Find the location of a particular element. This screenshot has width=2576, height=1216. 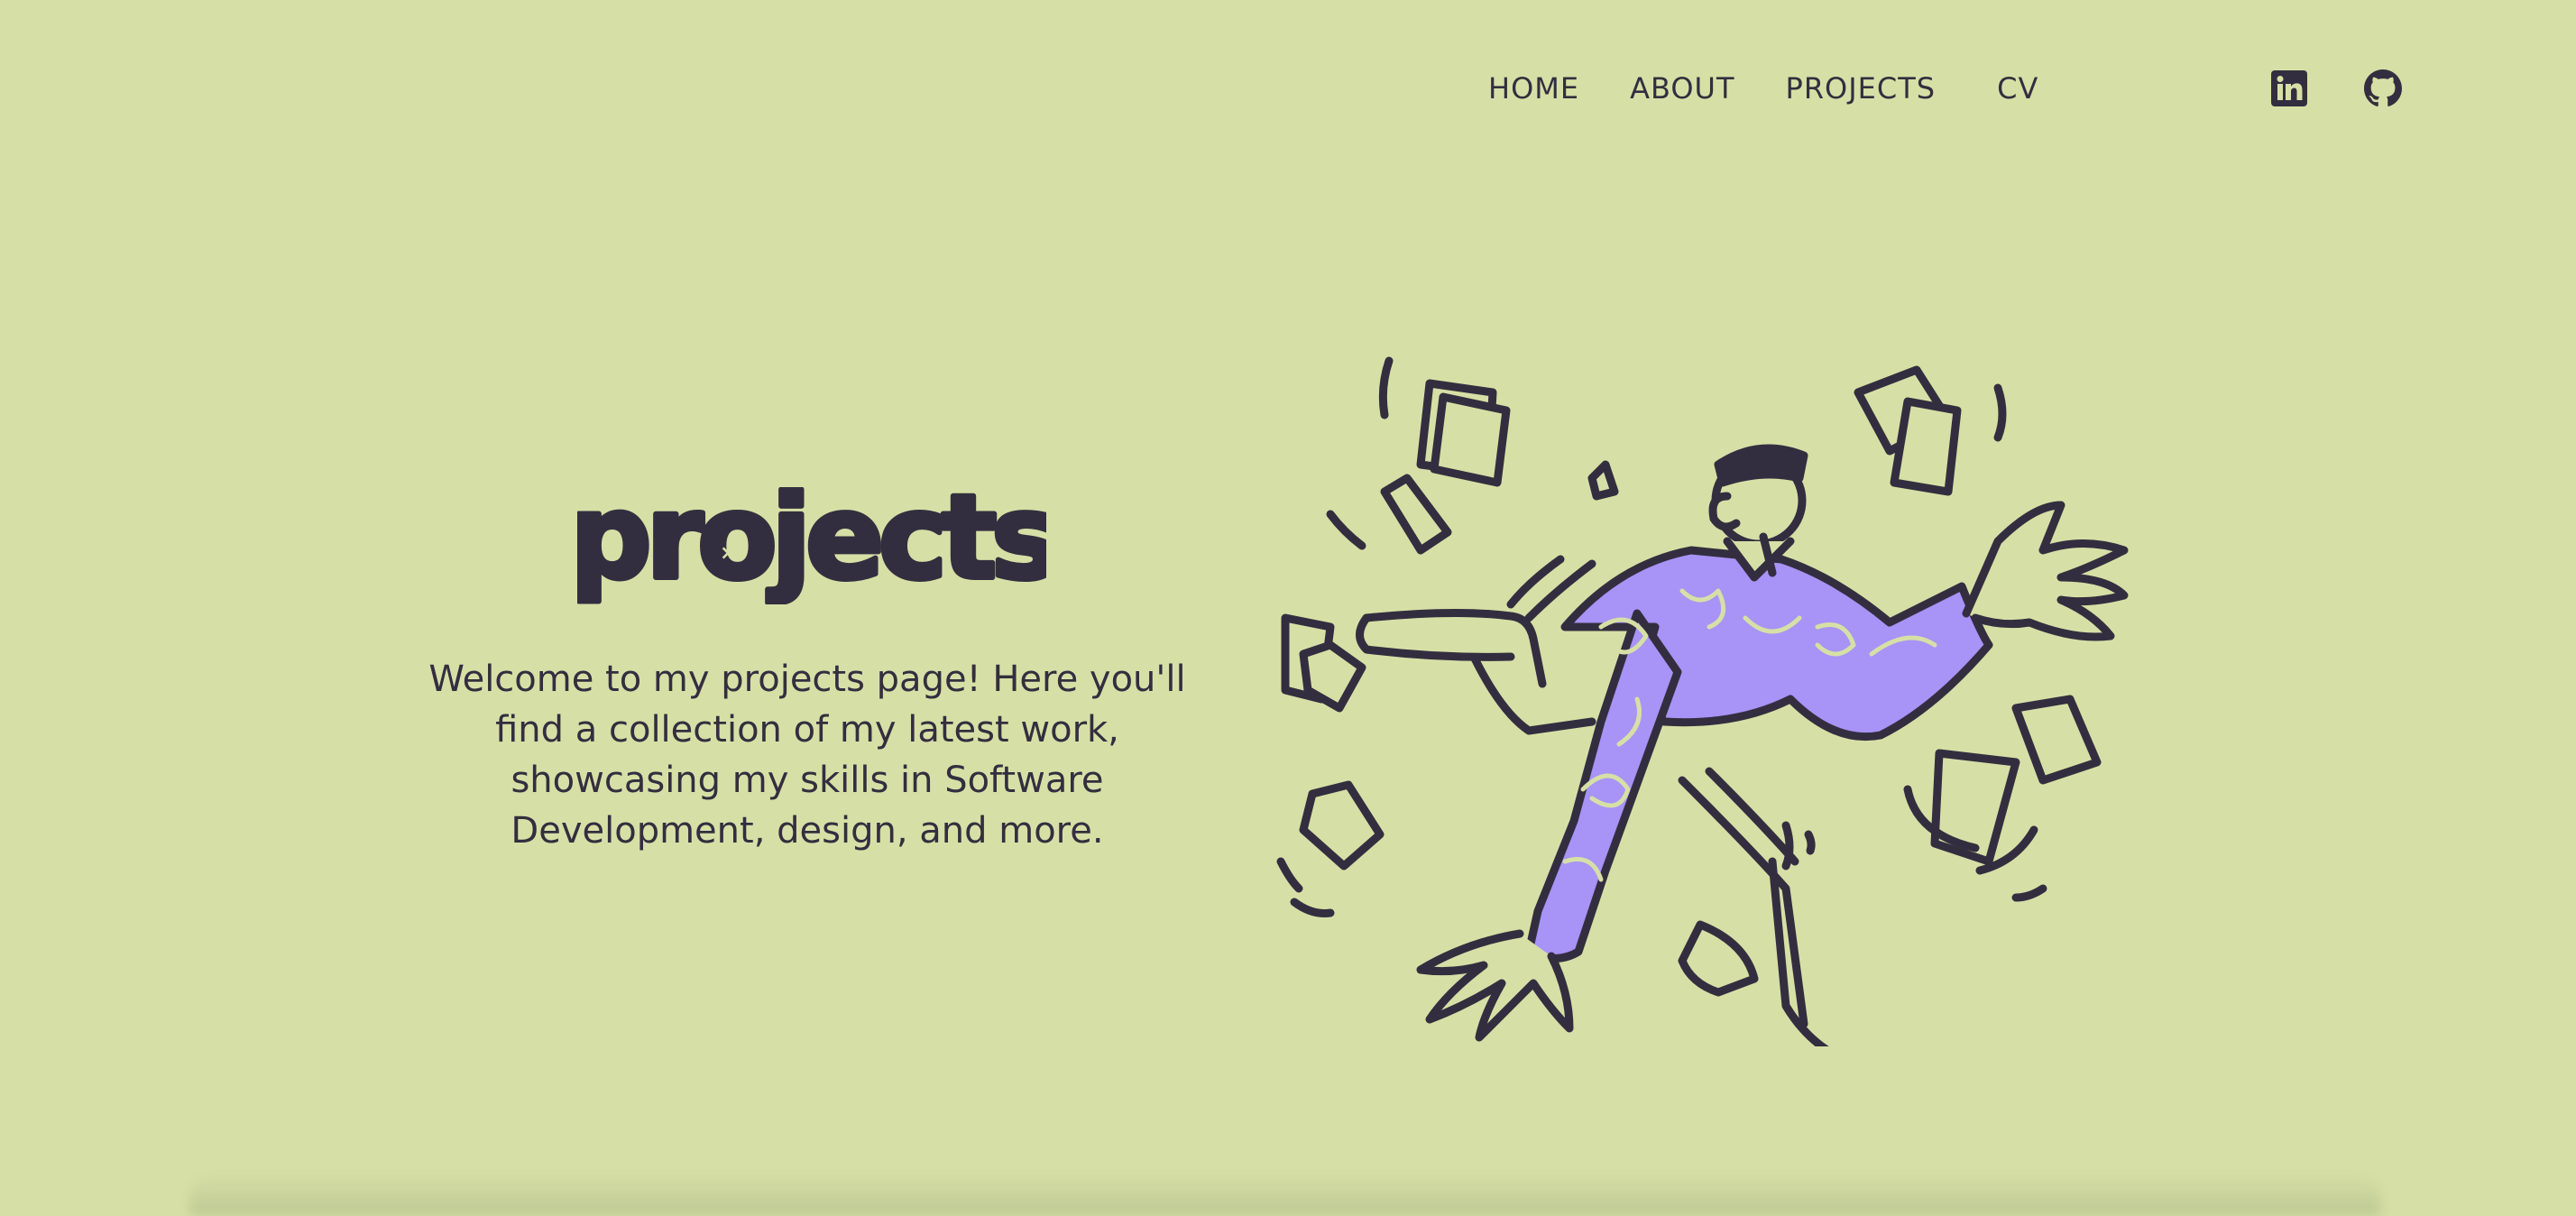

content-card-edge is located at coordinates (1285, 1194).